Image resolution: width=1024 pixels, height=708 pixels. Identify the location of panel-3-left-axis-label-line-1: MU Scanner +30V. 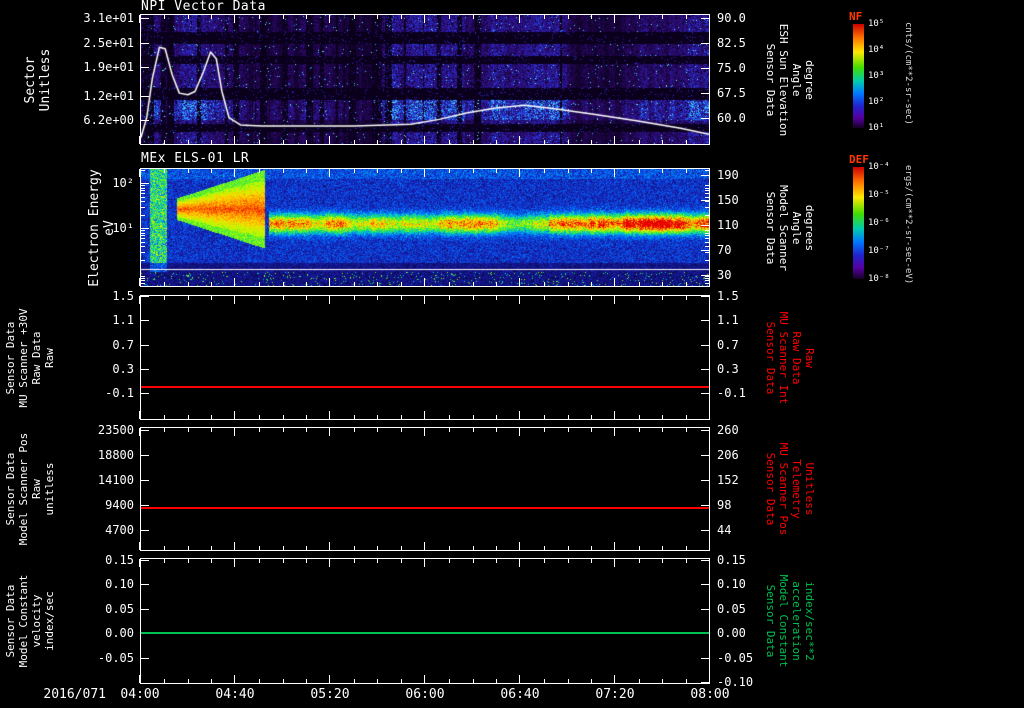
(23, 357).